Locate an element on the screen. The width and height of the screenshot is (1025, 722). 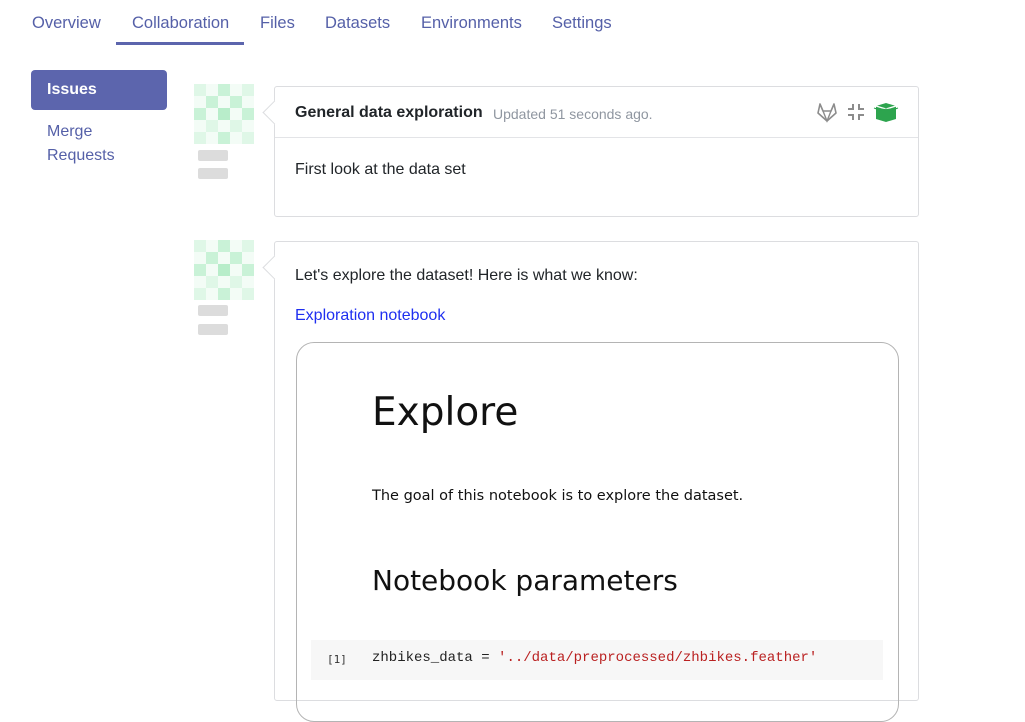
issue-updated-time: Updated 51 seconds ago. is located at coordinates (573, 114).